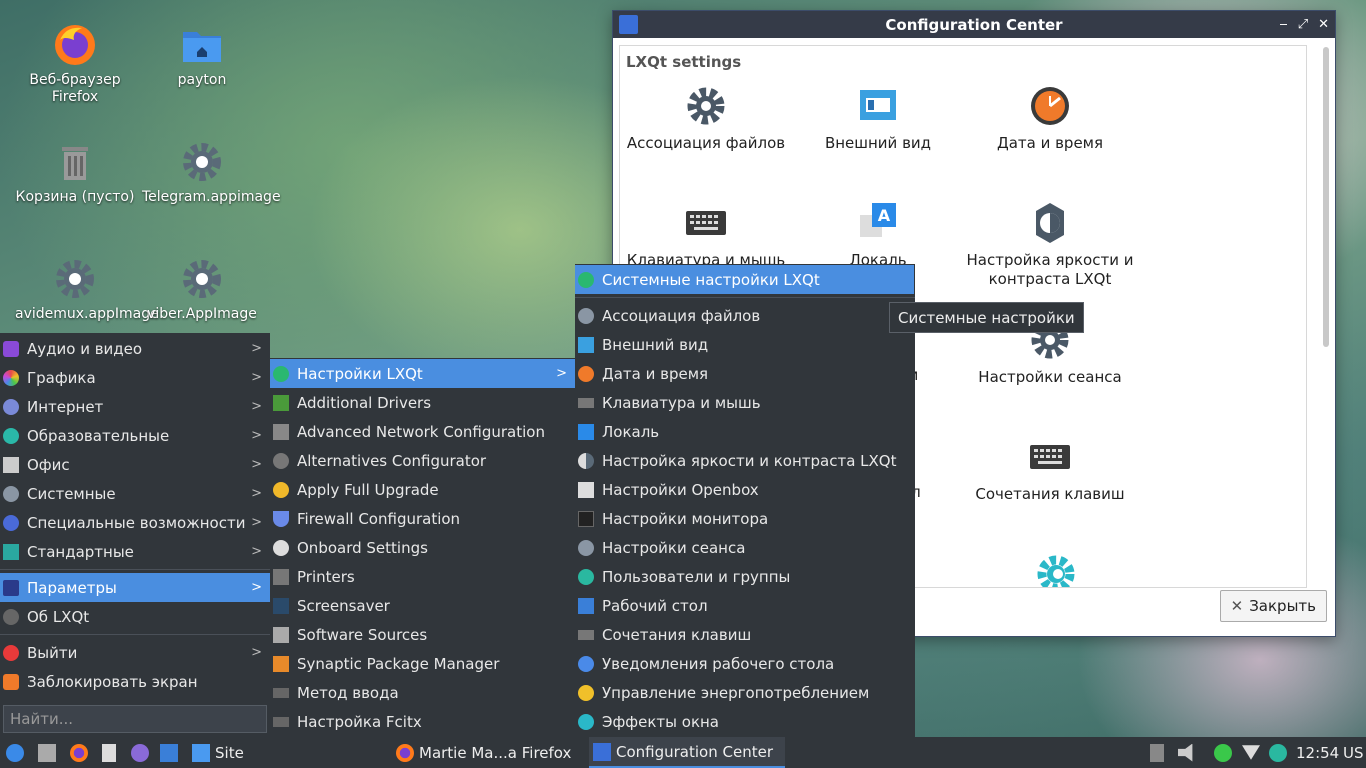 Image resolution: width=1366 pixels, height=768 pixels. I want to click on screensaver-icon, so click(281, 605).